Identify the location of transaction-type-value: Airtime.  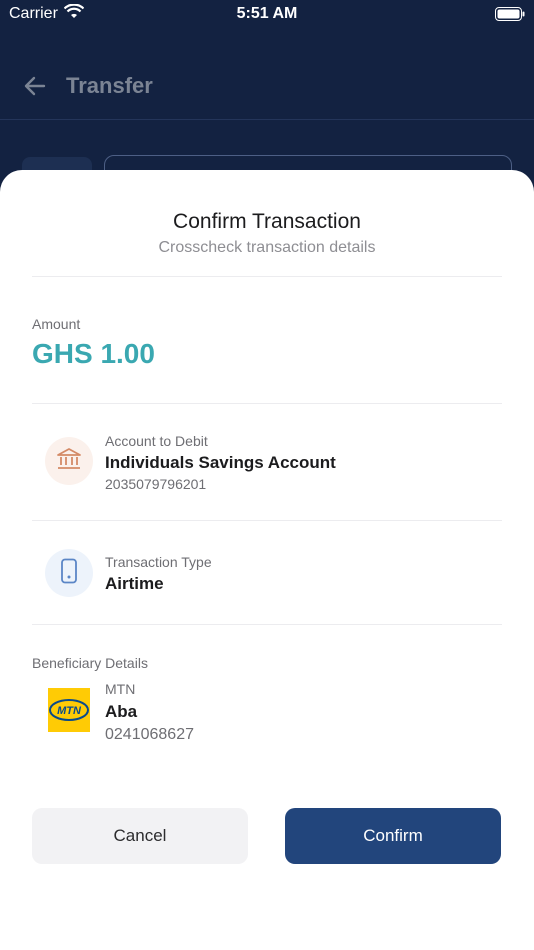
(134, 583).